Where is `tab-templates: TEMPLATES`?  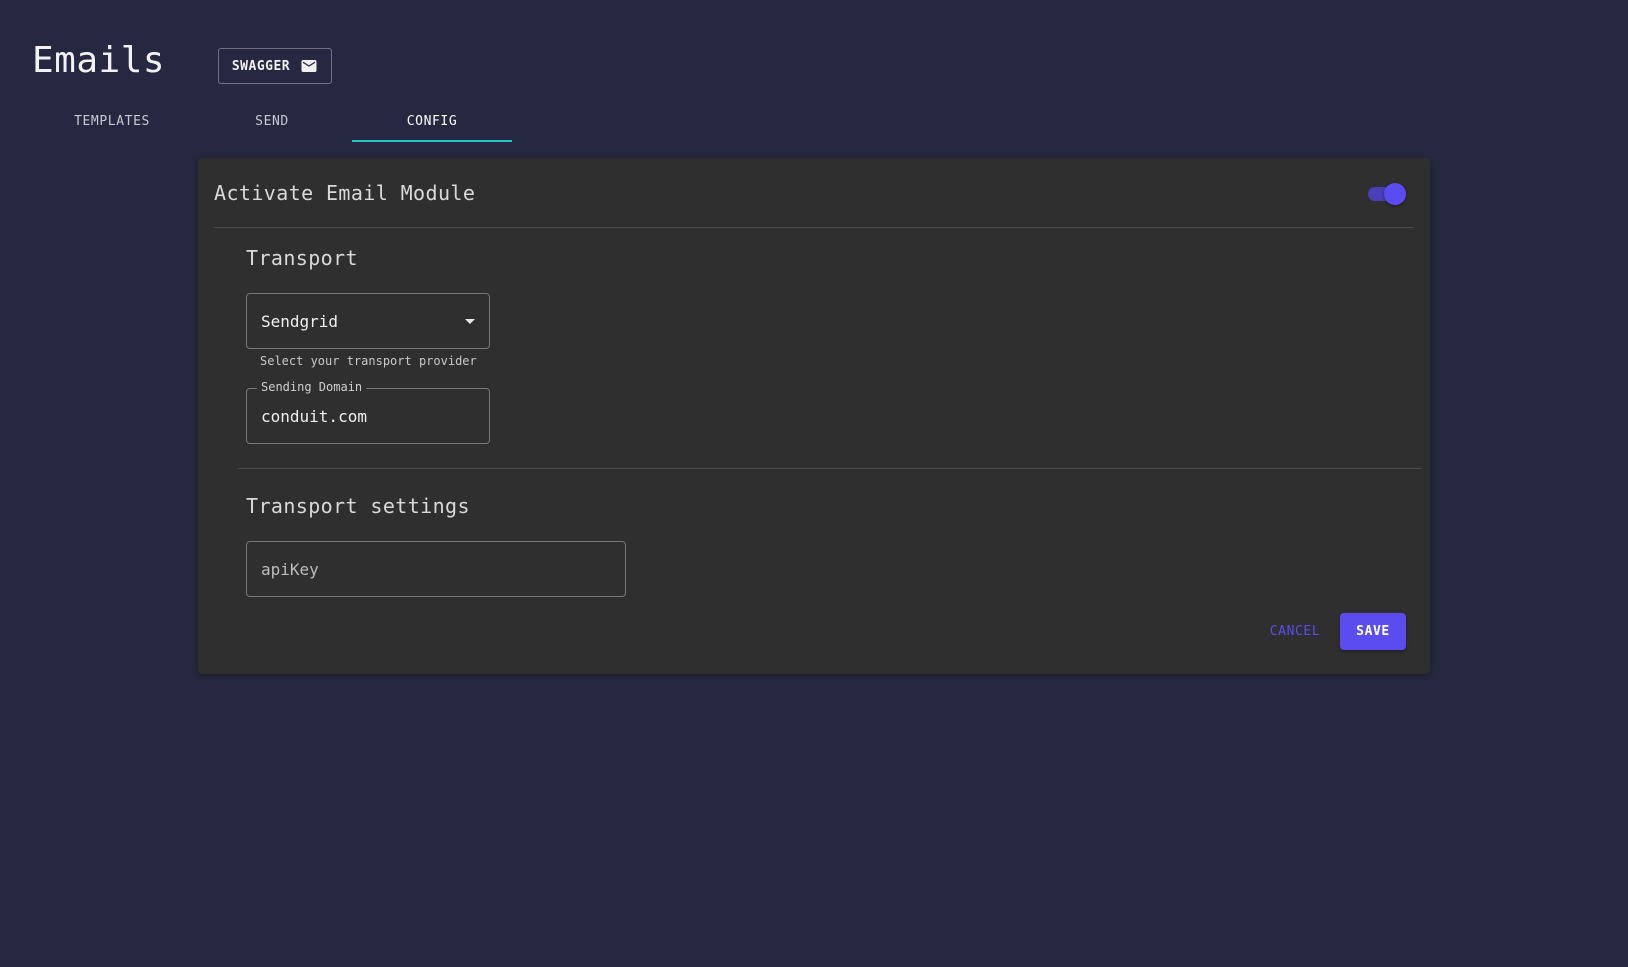 tab-templates: TEMPLATES is located at coordinates (112, 121).